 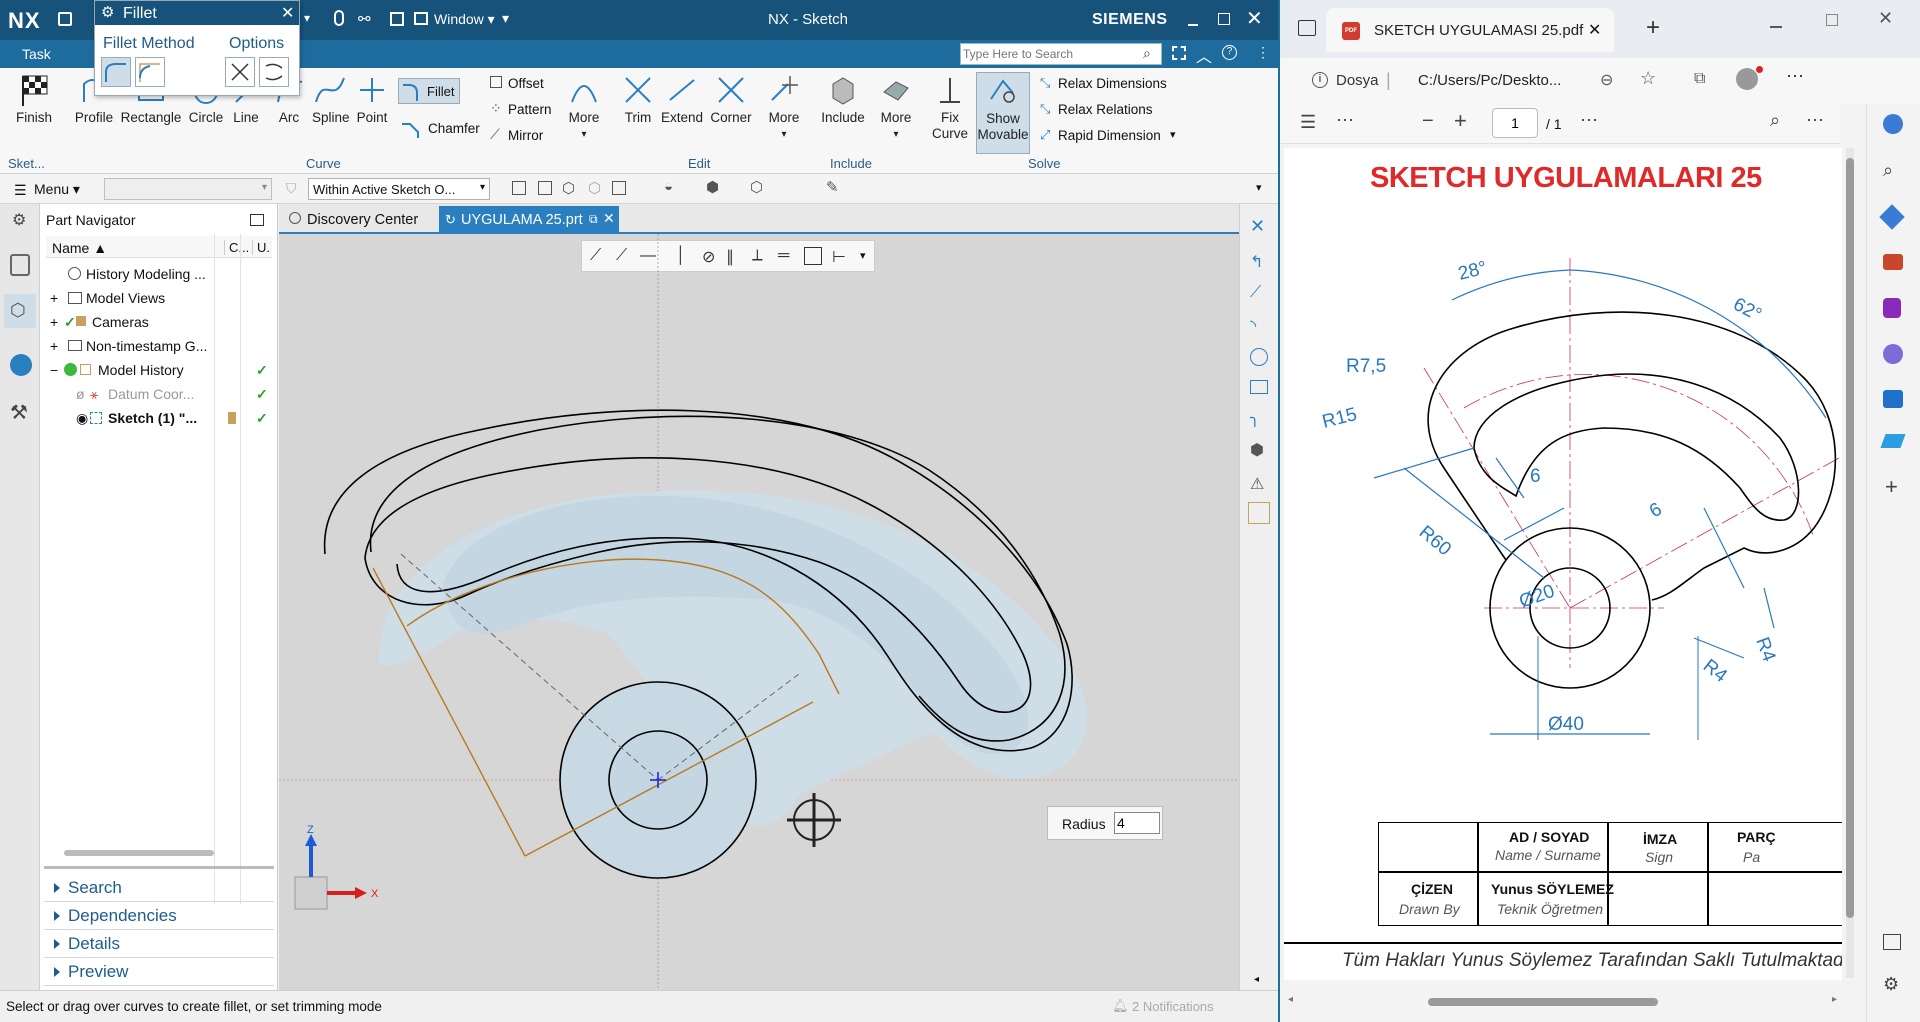 I want to click on rapid-dimension-button: ⤢ Rapid Dimension ▾, so click(x=1110, y=137).